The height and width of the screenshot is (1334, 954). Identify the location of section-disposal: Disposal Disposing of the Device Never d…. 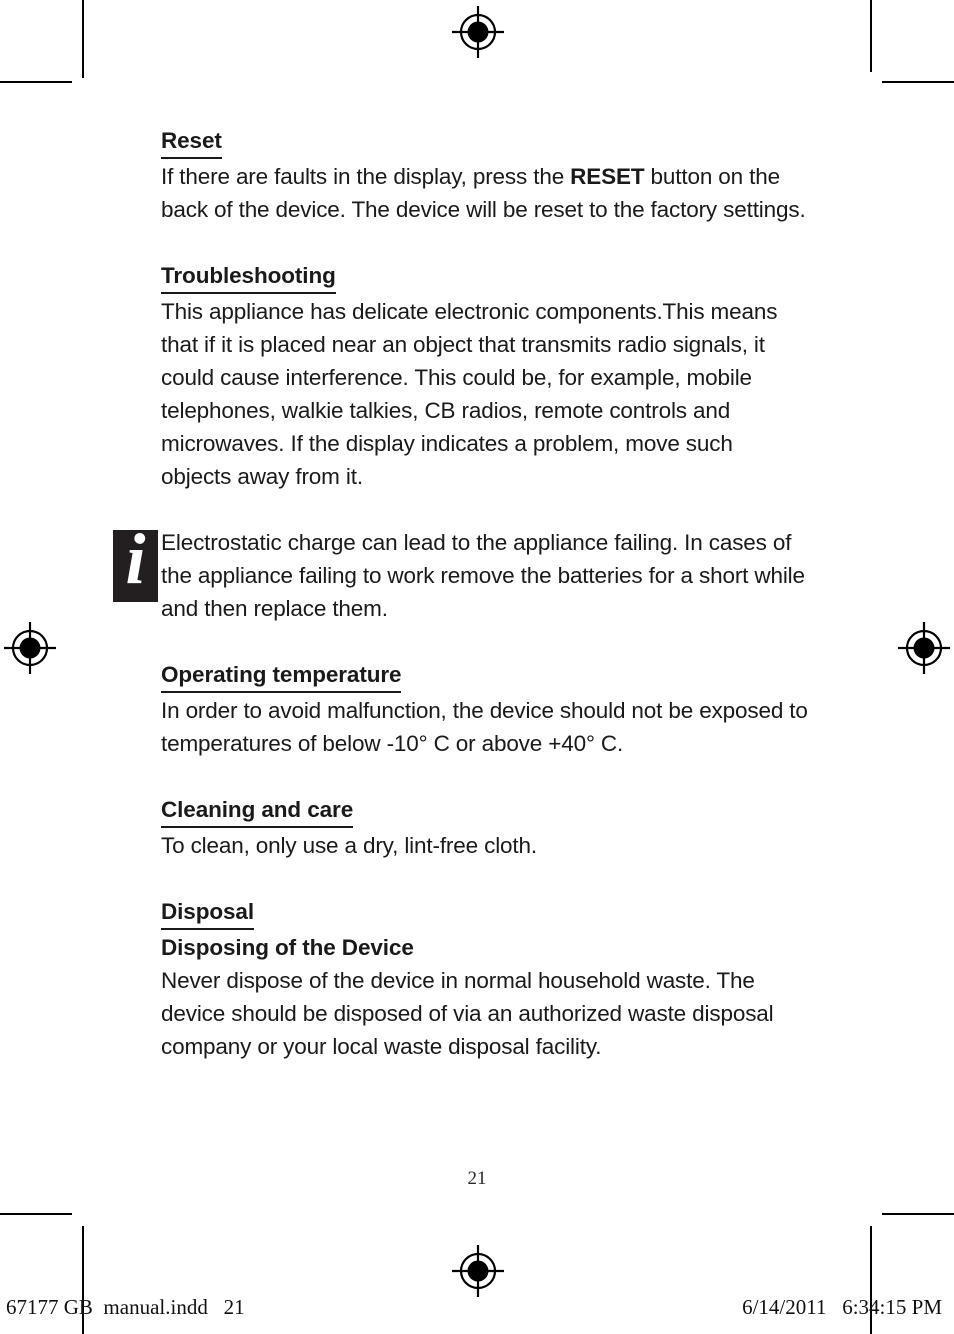
(485, 979).